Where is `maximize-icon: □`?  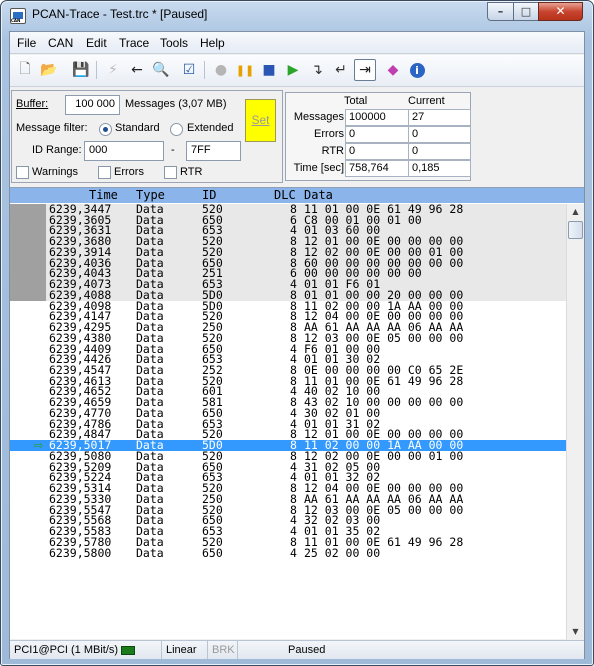 maximize-icon: □ is located at coordinates (526, 11).